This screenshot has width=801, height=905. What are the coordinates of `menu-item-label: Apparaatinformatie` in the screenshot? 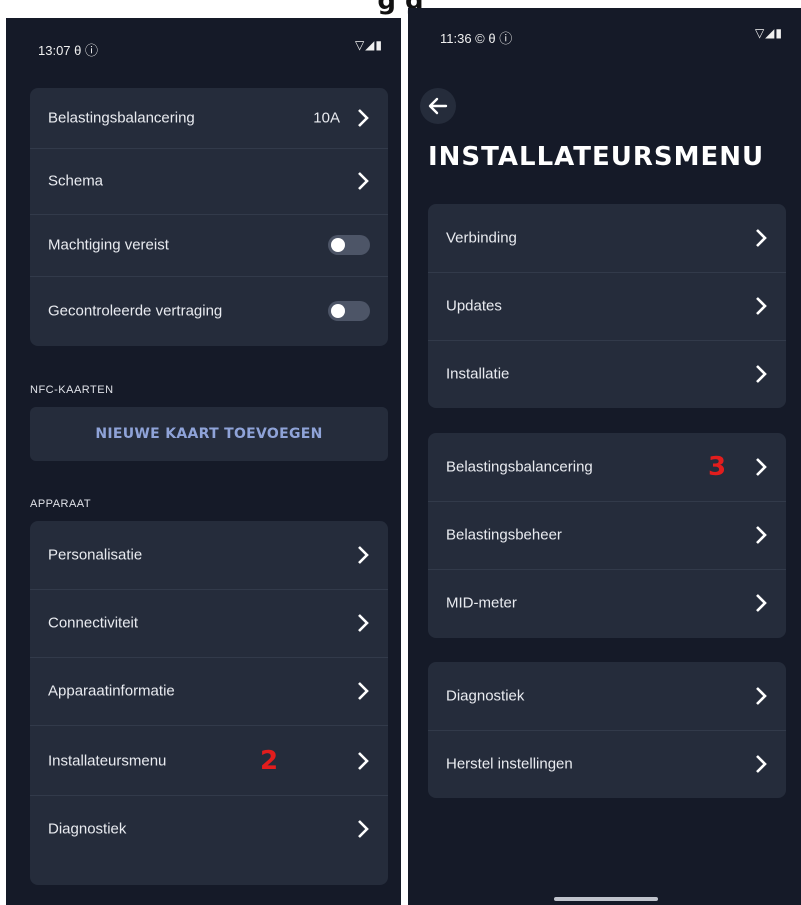 It's located at (111, 691).